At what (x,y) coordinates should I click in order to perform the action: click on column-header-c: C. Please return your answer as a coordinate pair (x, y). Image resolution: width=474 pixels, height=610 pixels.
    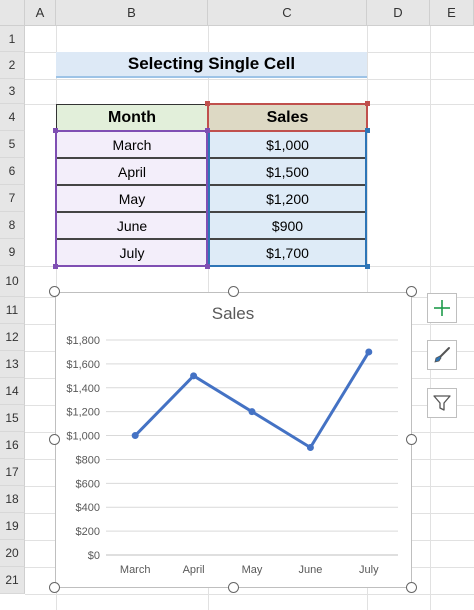
    Looking at the image, I should click on (287, 13).